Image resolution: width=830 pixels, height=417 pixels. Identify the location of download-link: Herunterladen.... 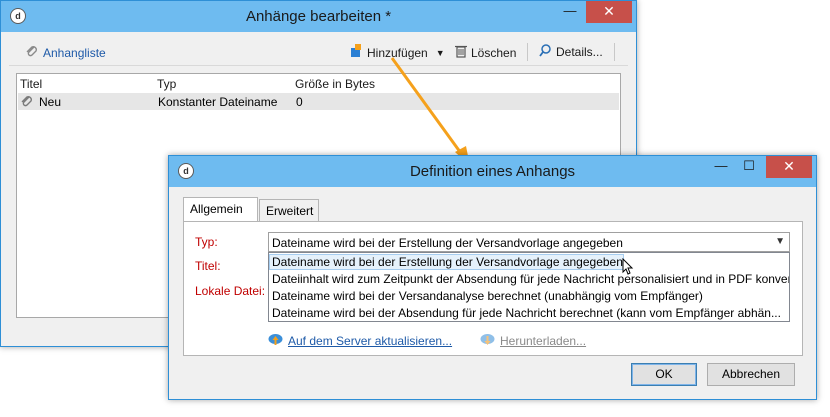
(533, 340).